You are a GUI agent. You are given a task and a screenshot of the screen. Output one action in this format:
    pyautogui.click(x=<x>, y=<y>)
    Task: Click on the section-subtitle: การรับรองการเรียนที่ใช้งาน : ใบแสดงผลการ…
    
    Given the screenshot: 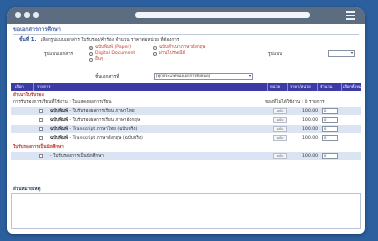 What is the action you would take?
    pyautogui.click(x=62, y=102)
    